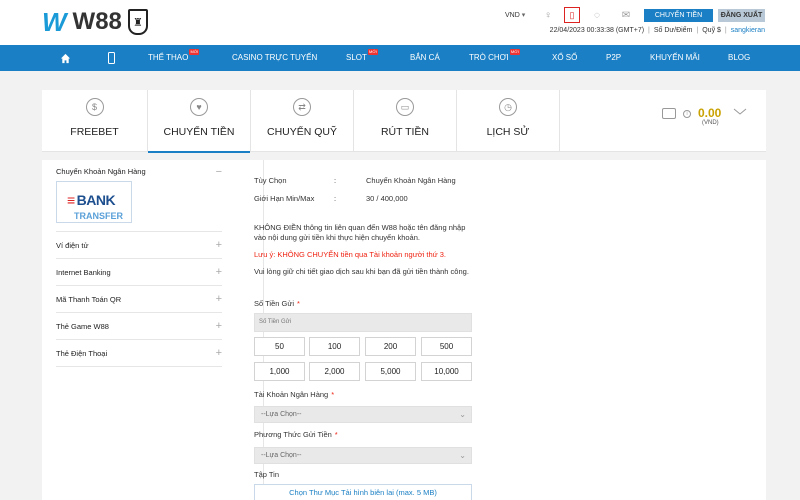 The width and height of the screenshot is (800, 500). Describe the element at coordinates (334, 346) in the screenshot. I see `amount-100-button: 100` at that location.